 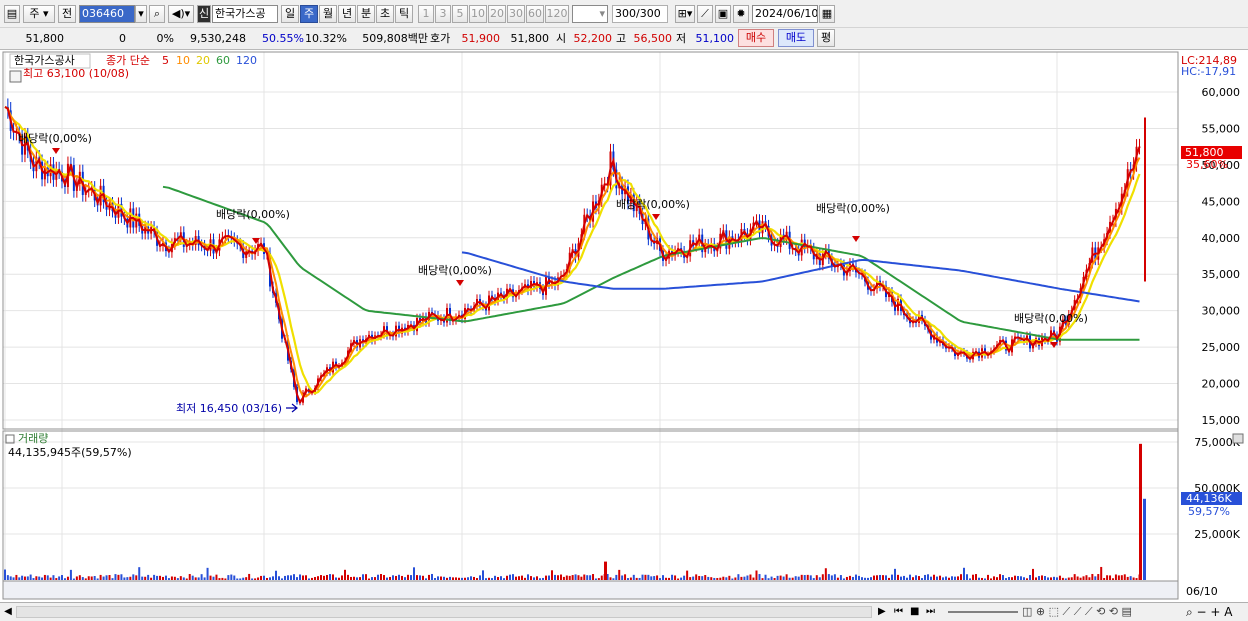 I want to click on period-type-select: 주 ▾, so click(x=39, y=14).